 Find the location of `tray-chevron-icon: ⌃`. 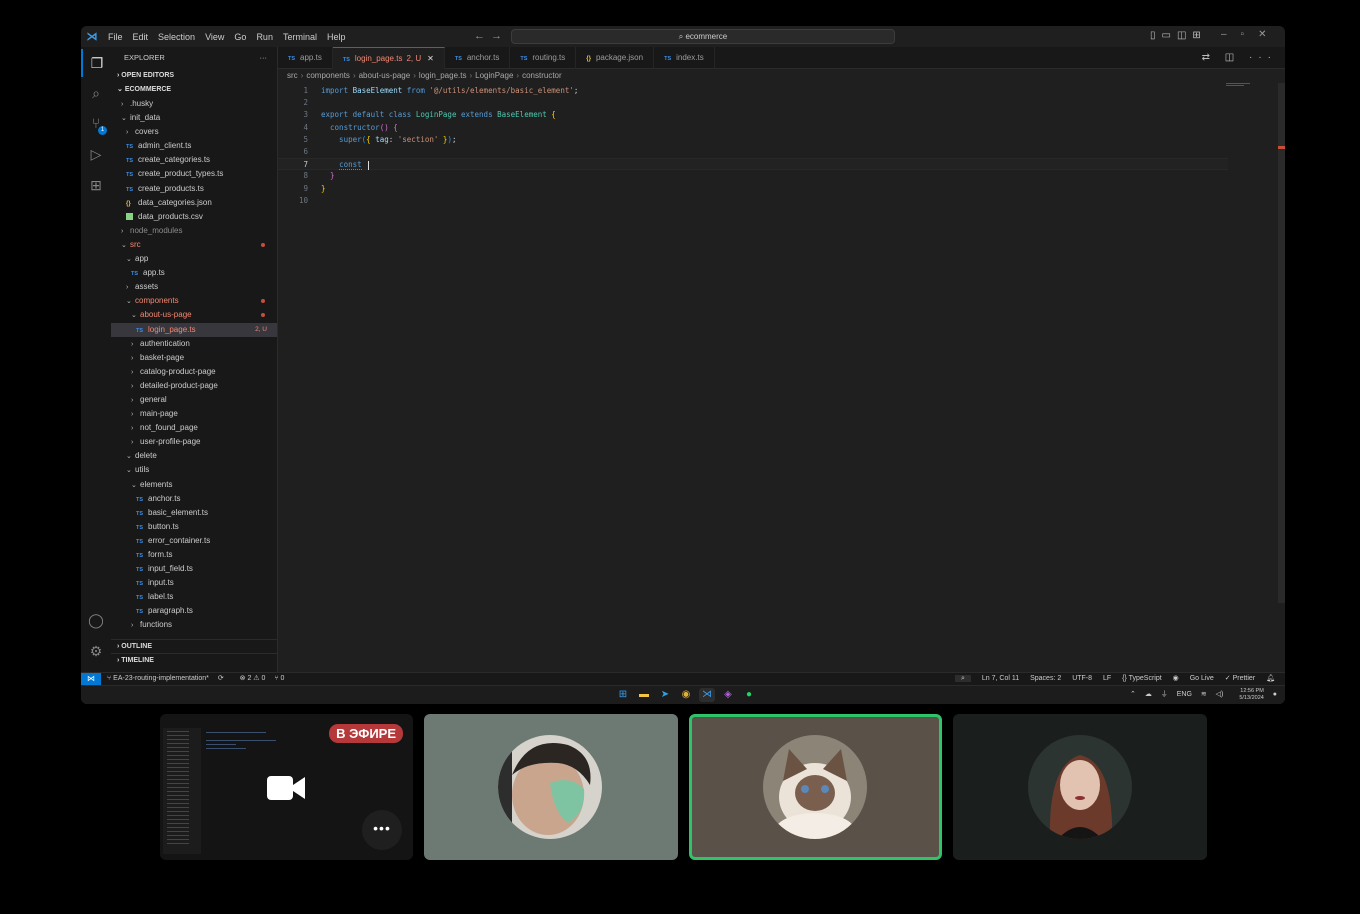

tray-chevron-icon: ⌃ is located at coordinates (1133, 694).